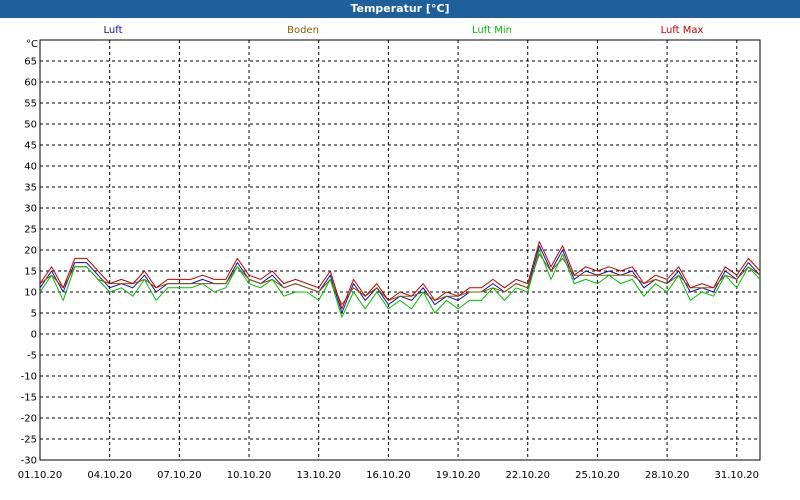  What do you see at coordinates (29, 377) in the screenshot?
I see `y-tick-label: -10` at bounding box center [29, 377].